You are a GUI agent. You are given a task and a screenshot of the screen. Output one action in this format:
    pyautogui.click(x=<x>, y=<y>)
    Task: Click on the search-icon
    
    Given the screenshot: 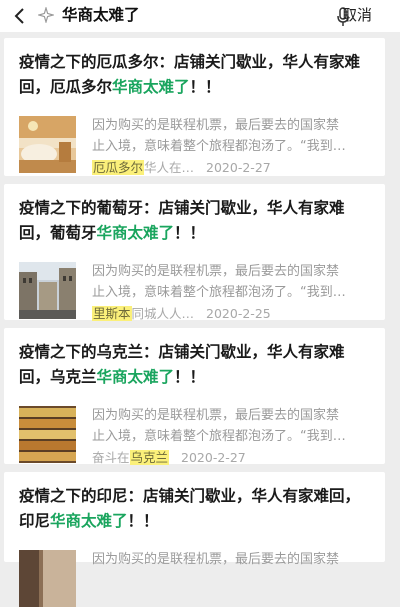 What is the action you would take?
    pyautogui.click(x=46, y=15)
    